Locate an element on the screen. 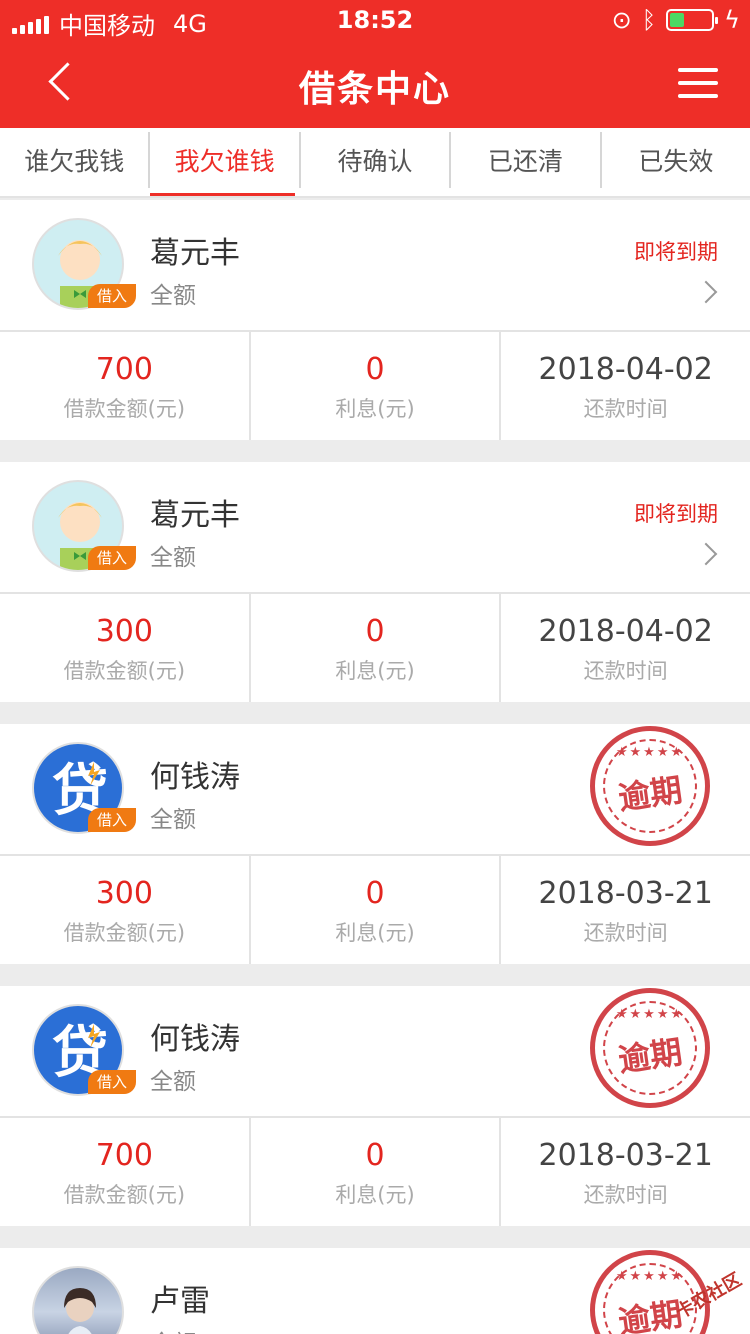 This screenshot has width=750, height=1334. loan-card: 卢雷 全额 ★★★★★ 逾期 is located at coordinates (375, 1291).